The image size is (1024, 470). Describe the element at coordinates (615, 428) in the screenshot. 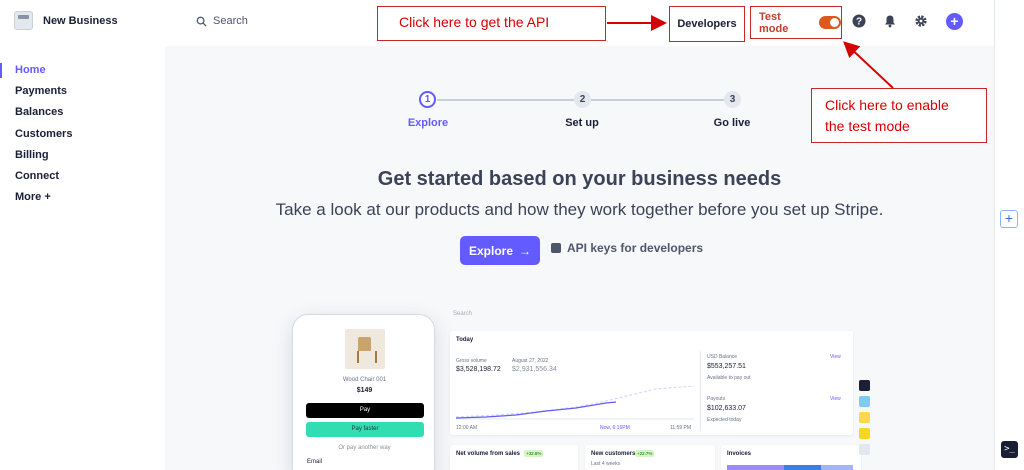

I see `dash-time-now: Now, 6:16PM` at that location.